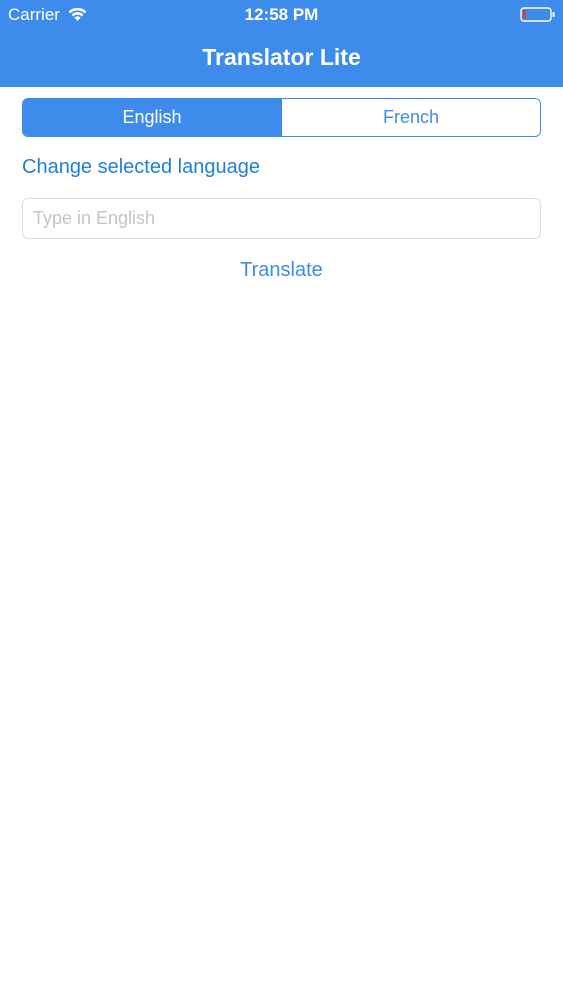 This screenshot has width=563, height=1000. I want to click on page-title: Translator Lite, so click(281, 57).